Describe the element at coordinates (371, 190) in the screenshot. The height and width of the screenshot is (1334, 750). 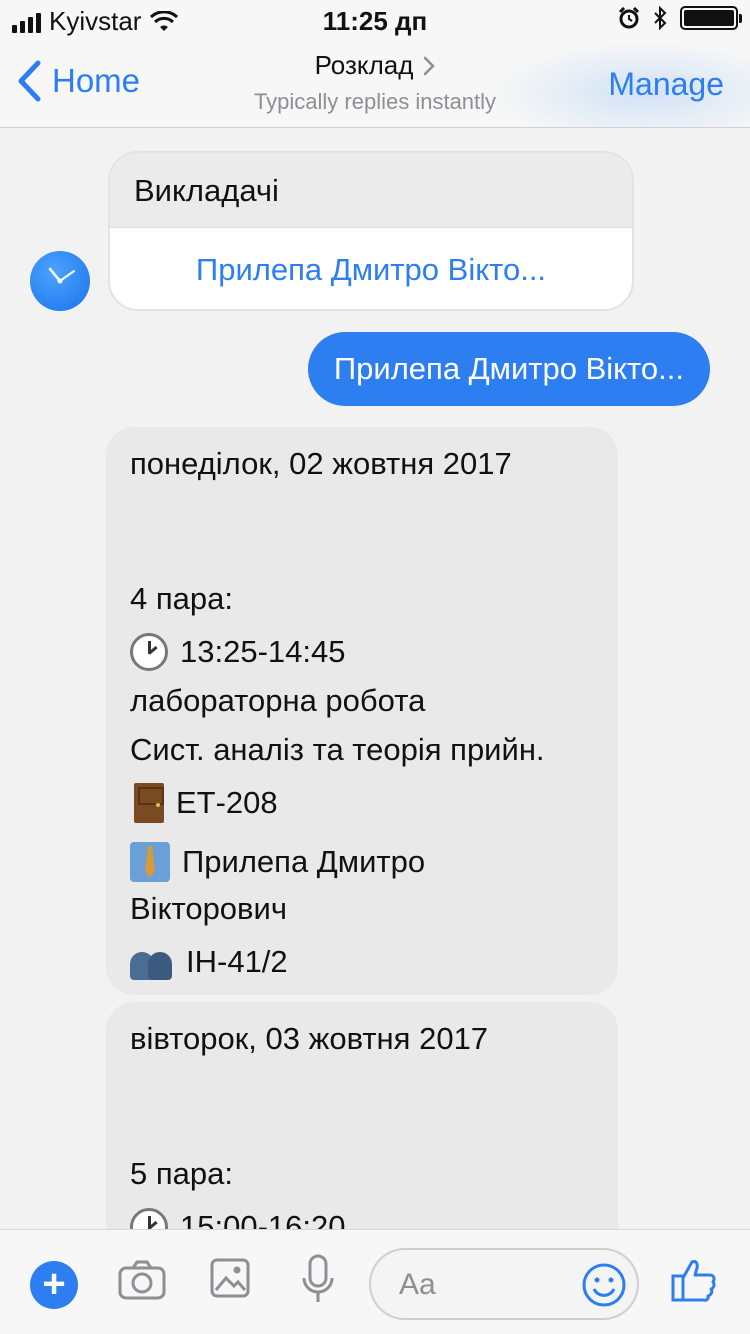
I see `card-header: Викладачі` at that location.